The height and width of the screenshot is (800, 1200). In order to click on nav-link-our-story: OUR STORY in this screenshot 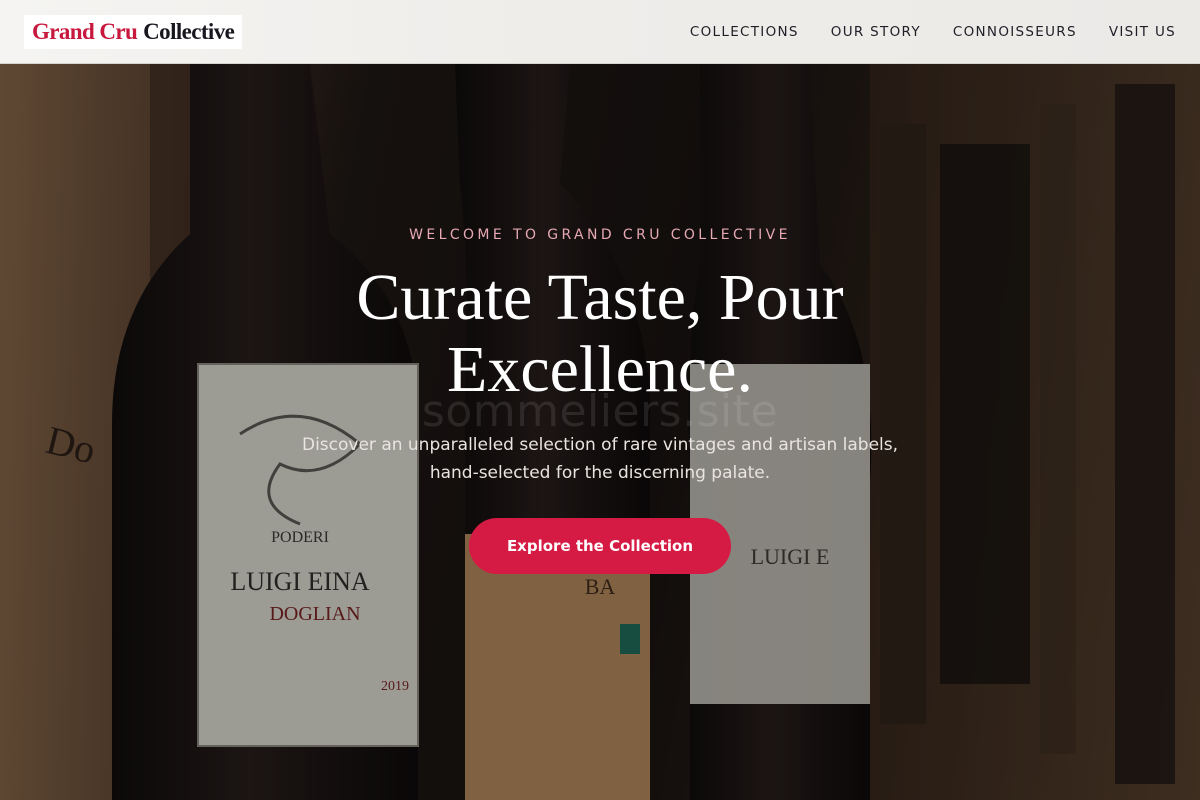, I will do `click(876, 32)`.